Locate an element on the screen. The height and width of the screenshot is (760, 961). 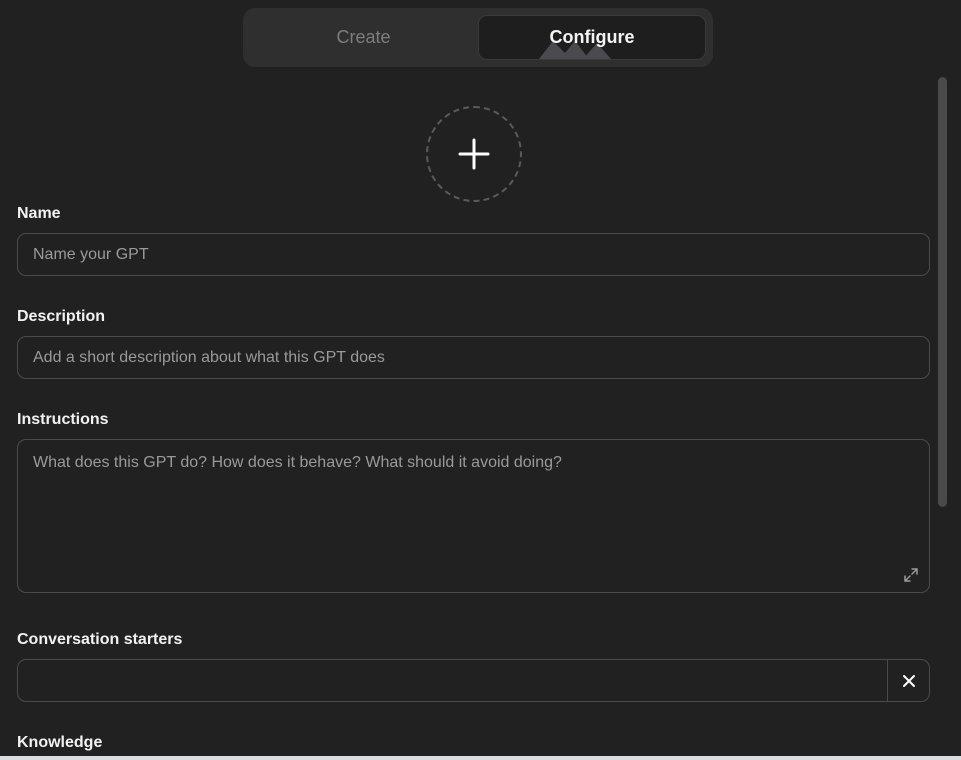
conversation-starters-label: Conversation starters is located at coordinates (100, 639).